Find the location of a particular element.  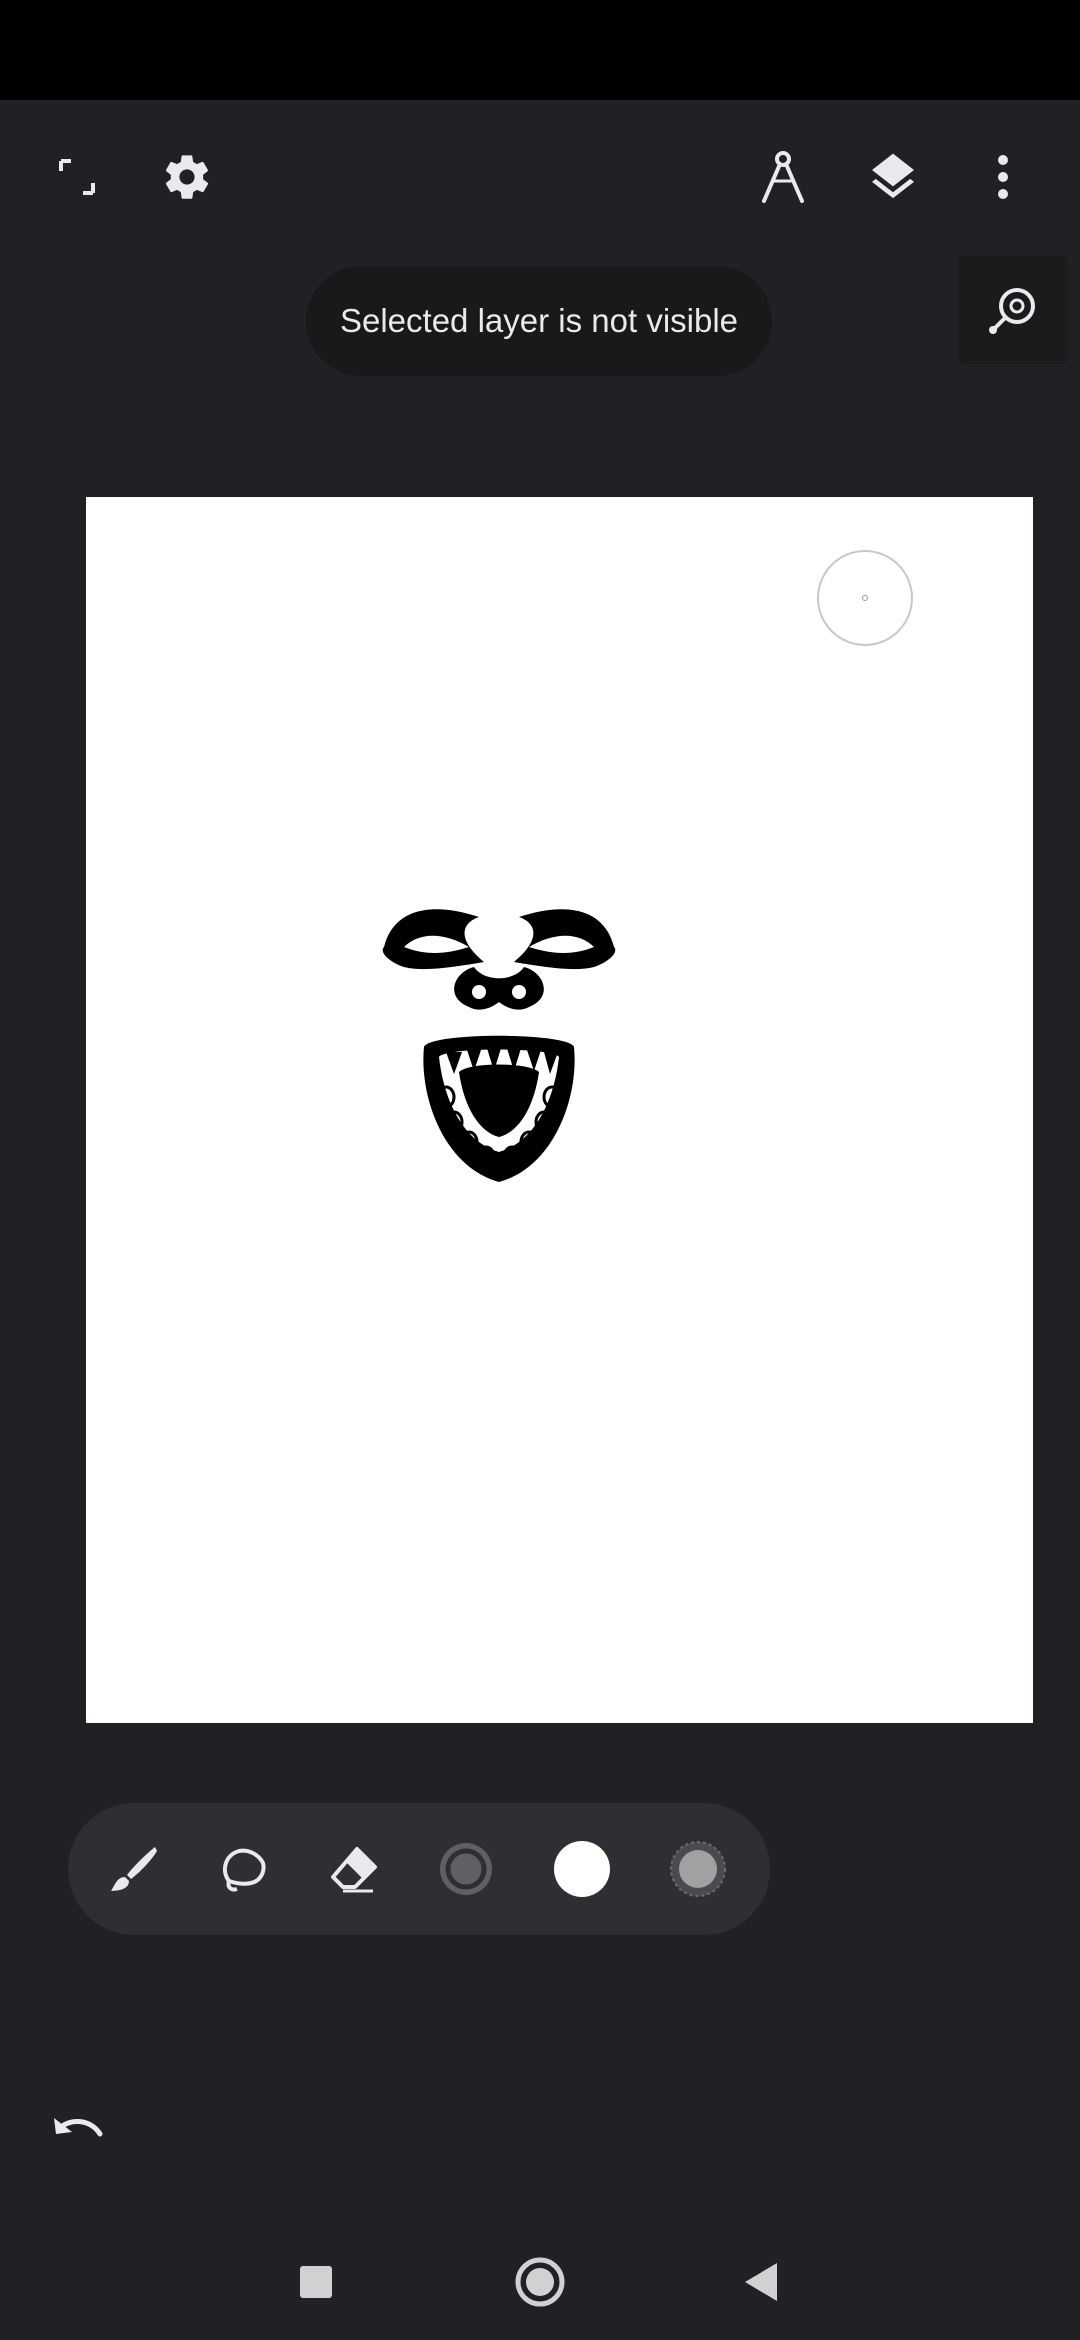

eraser-icon is located at coordinates (354, 1870).